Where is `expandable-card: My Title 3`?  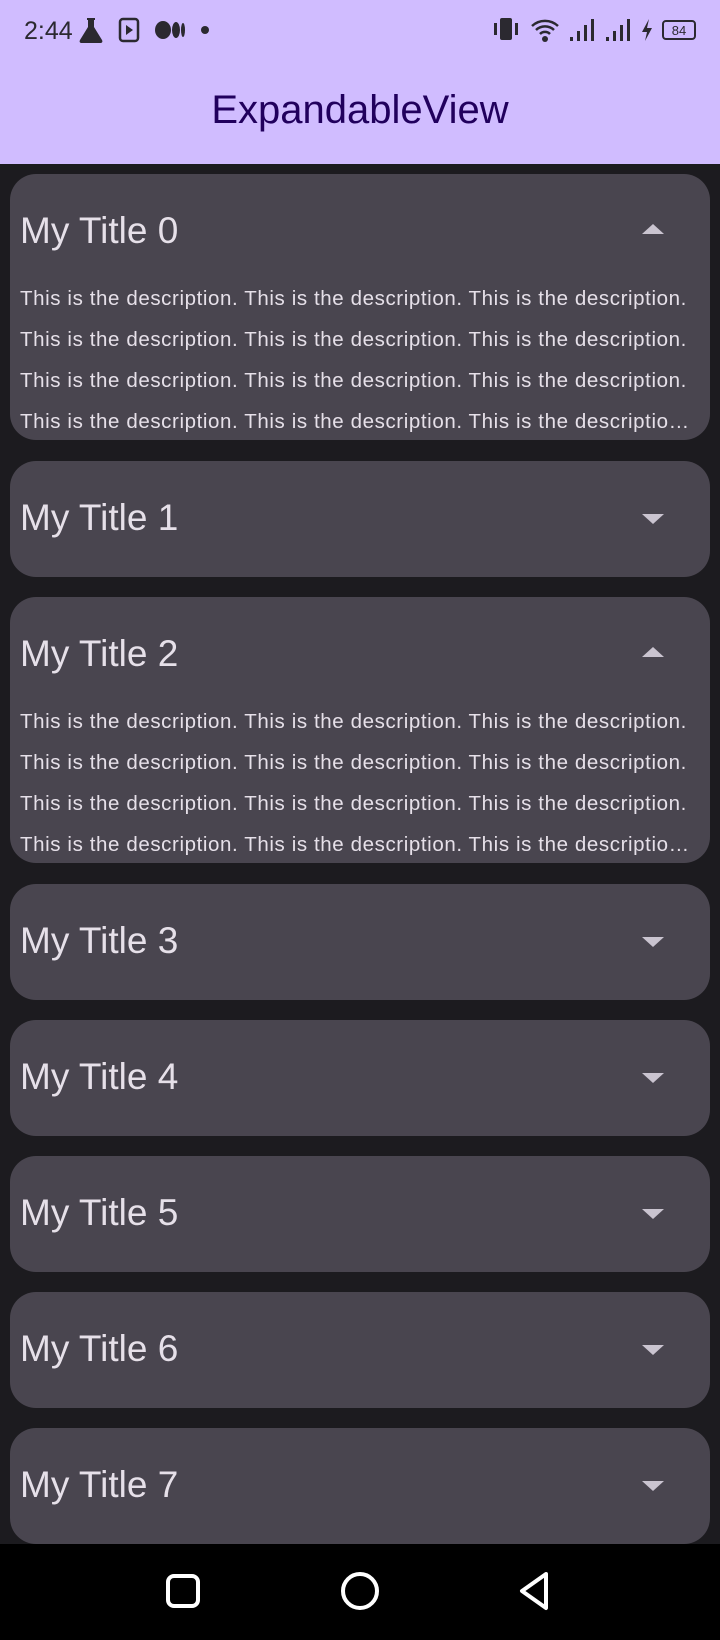 expandable-card: My Title 3 is located at coordinates (360, 942).